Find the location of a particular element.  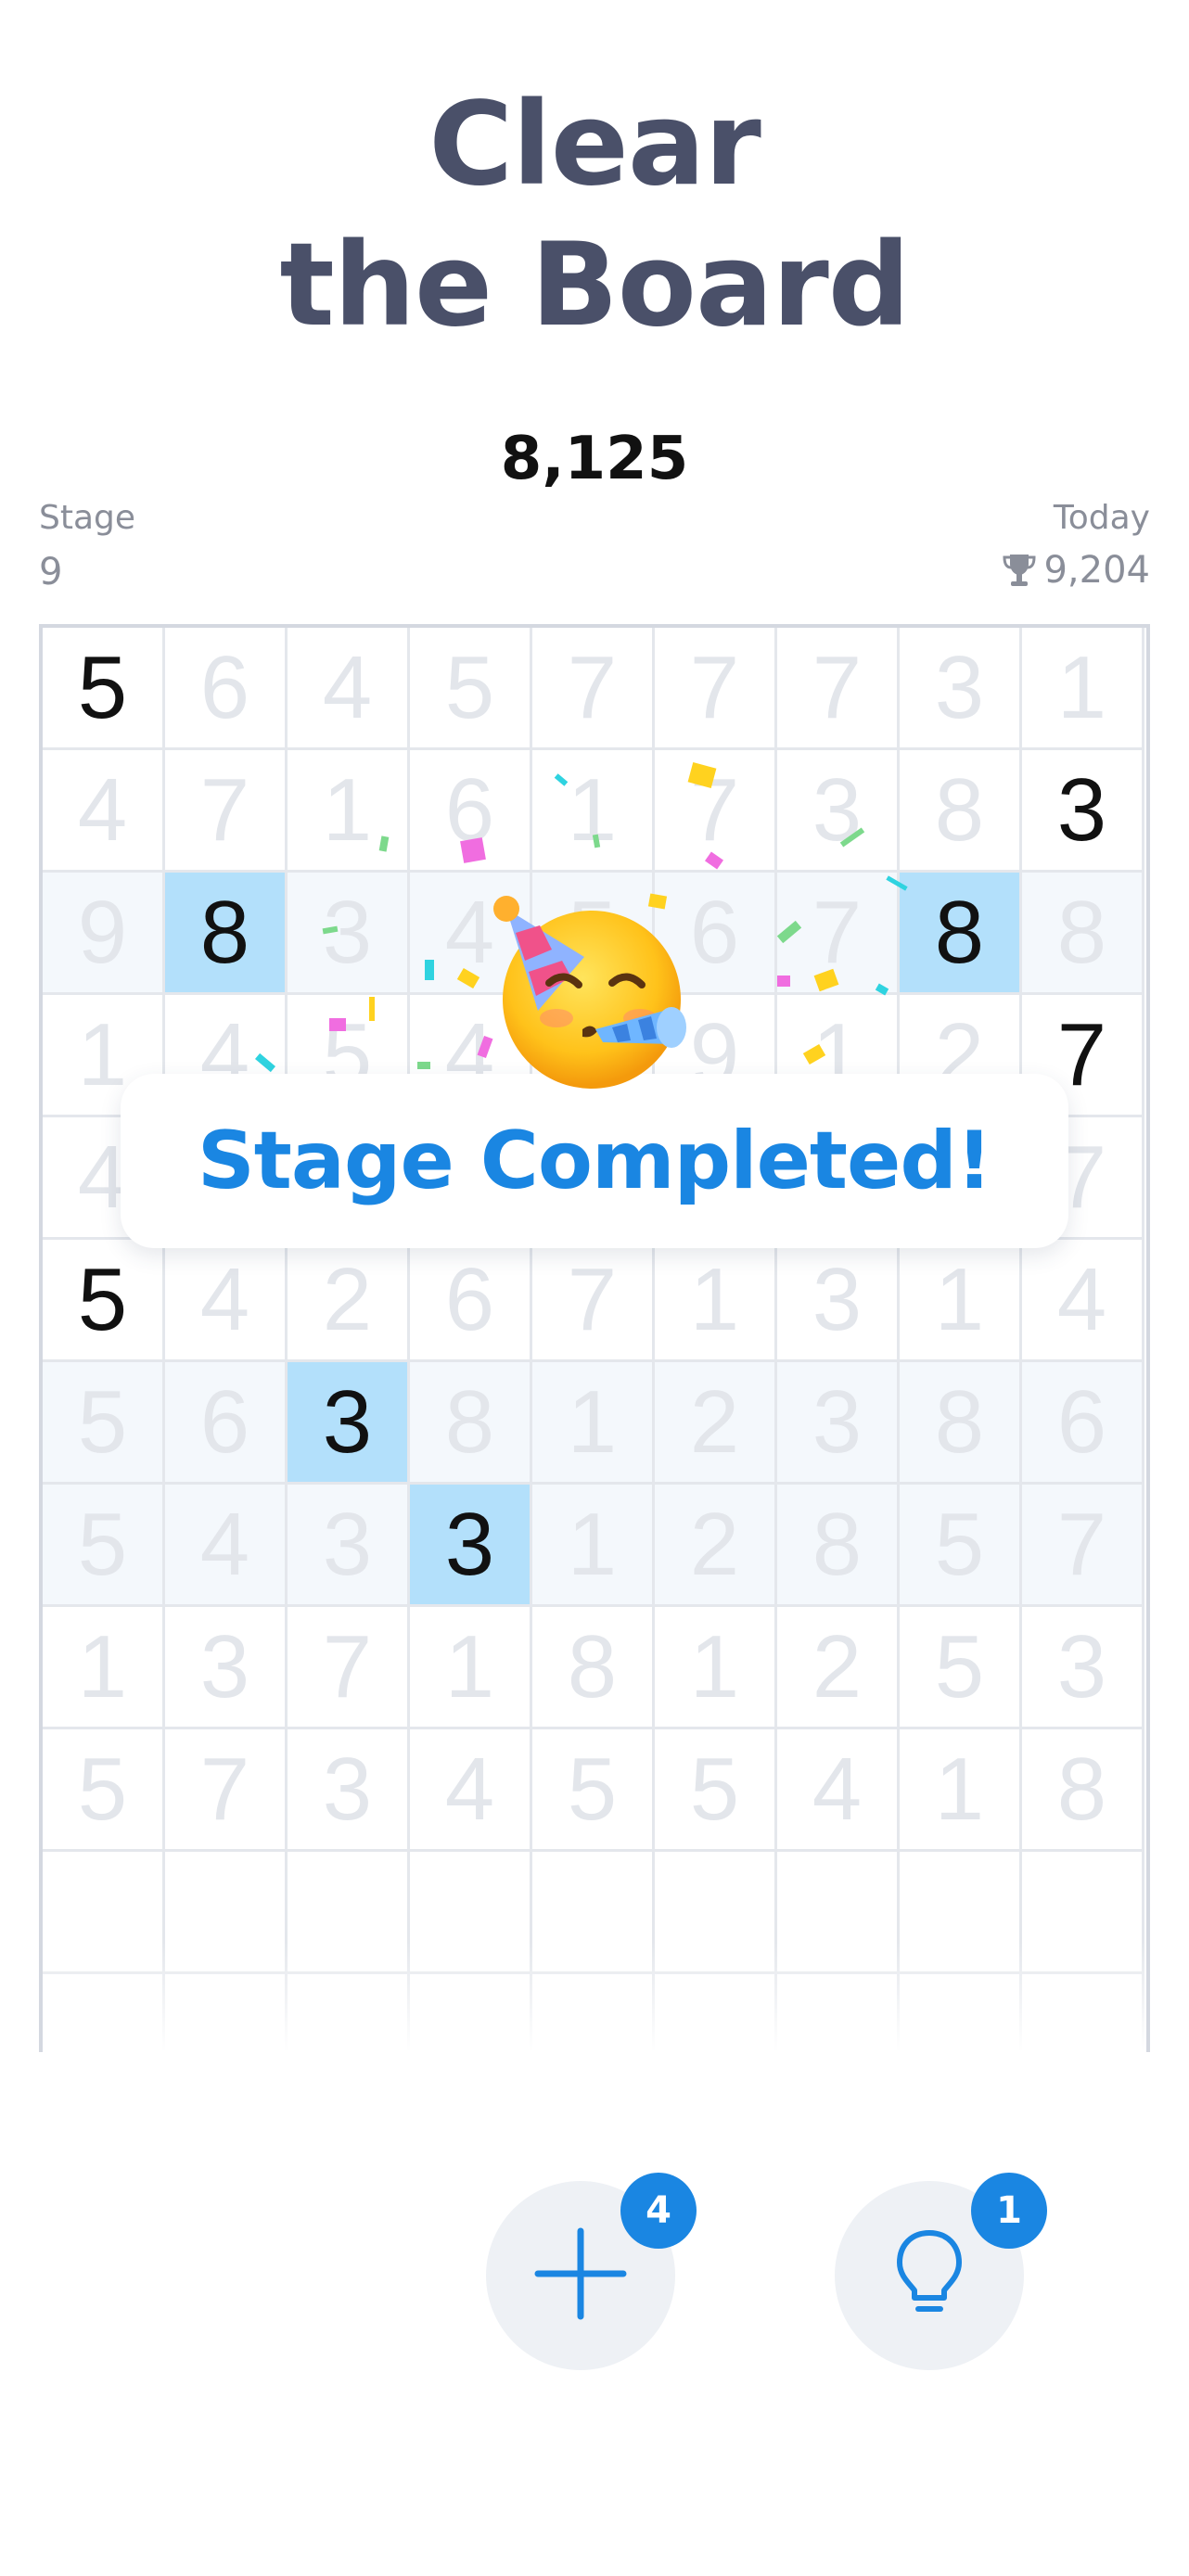

today-label: Today is located at coordinates (1101, 518).